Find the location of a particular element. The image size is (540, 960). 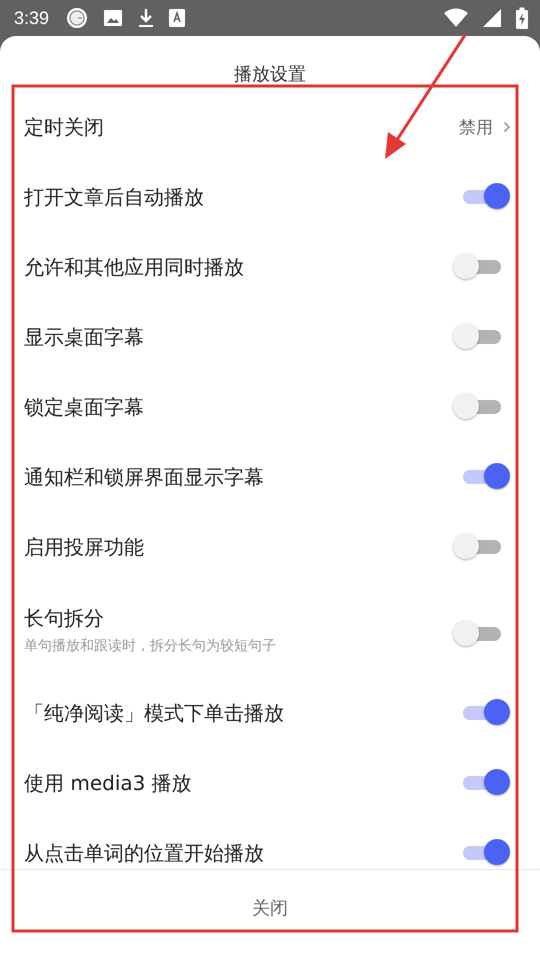

setting-label: 显示桌面字幕 is located at coordinates (84, 337).